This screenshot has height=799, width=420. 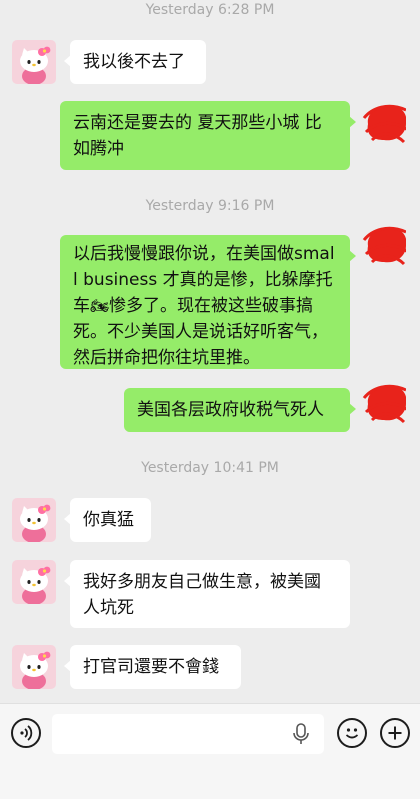 I want to click on add-icon, so click(x=395, y=733).